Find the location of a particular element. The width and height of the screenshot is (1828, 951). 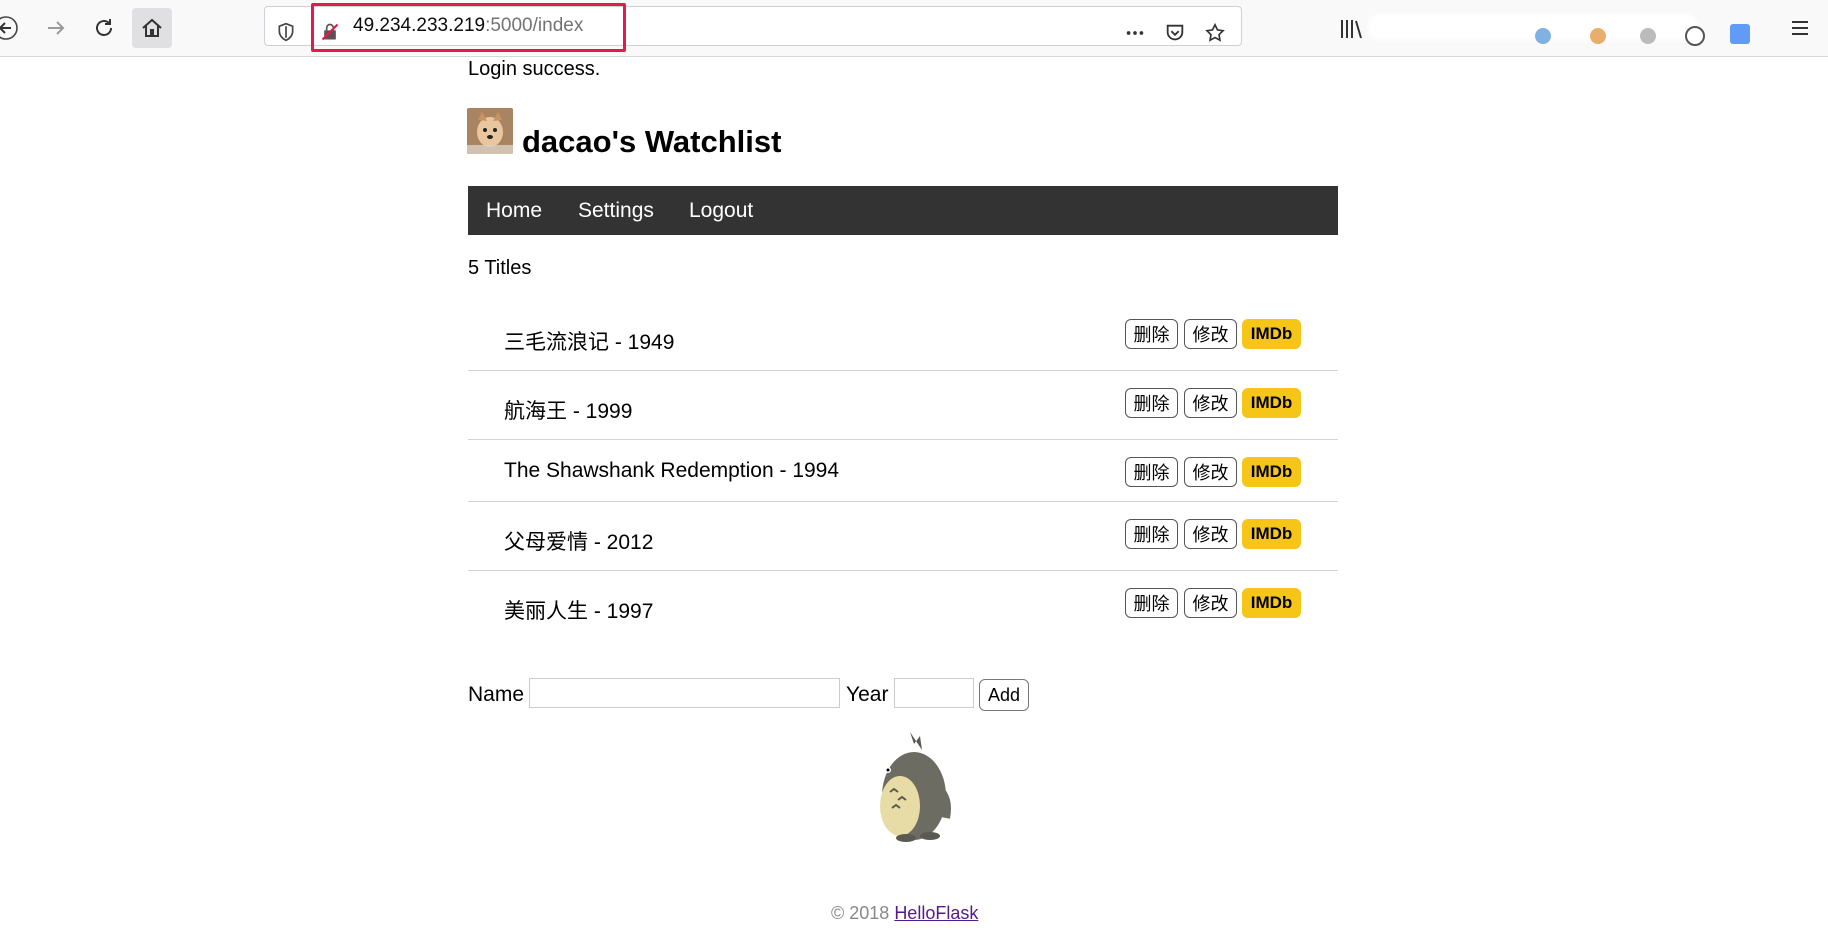

browser-toolbar: 49.234.233.219:5000/index is located at coordinates (914, 28).